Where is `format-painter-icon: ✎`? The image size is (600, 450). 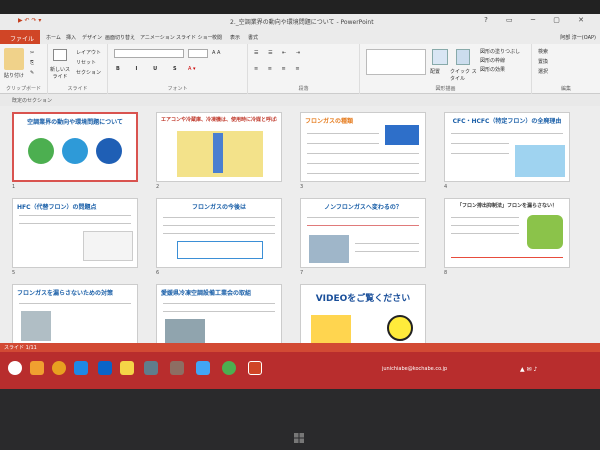 format-painter-icon: ✎ is located at coordinates (32, 73).